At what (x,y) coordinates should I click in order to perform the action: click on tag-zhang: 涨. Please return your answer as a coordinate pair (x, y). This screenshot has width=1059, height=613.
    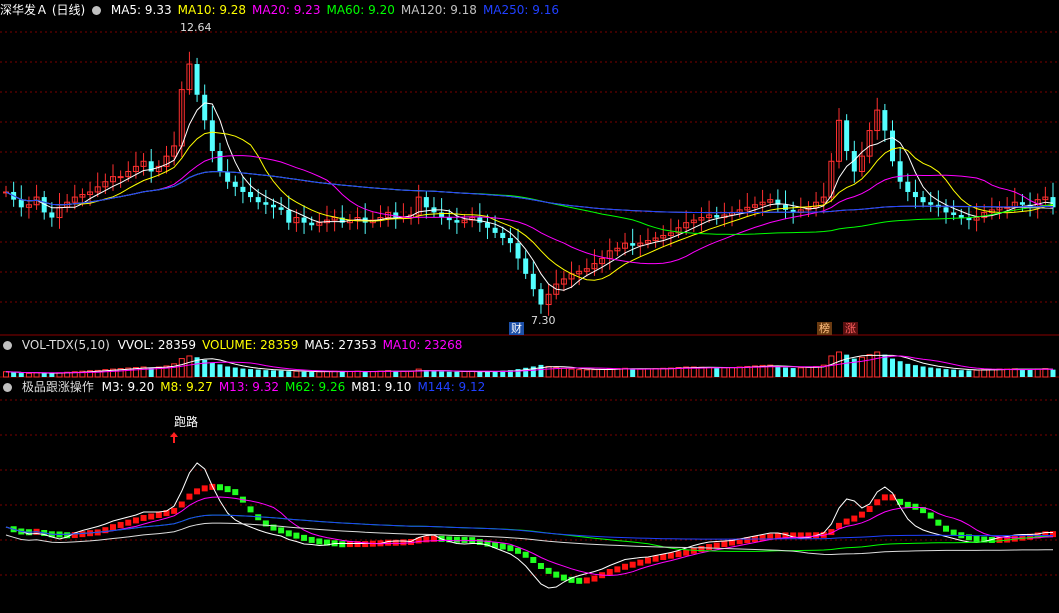
    Looking at the image, I should click on (850, 328).